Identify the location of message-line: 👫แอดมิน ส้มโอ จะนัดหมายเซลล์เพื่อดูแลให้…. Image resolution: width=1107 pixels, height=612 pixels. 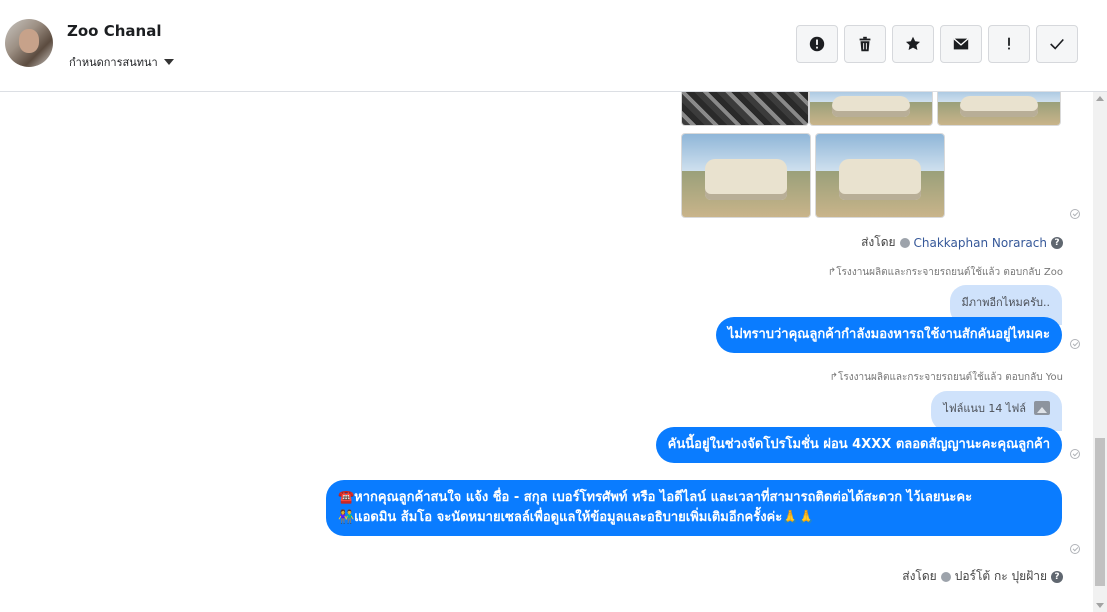
(576, 517).